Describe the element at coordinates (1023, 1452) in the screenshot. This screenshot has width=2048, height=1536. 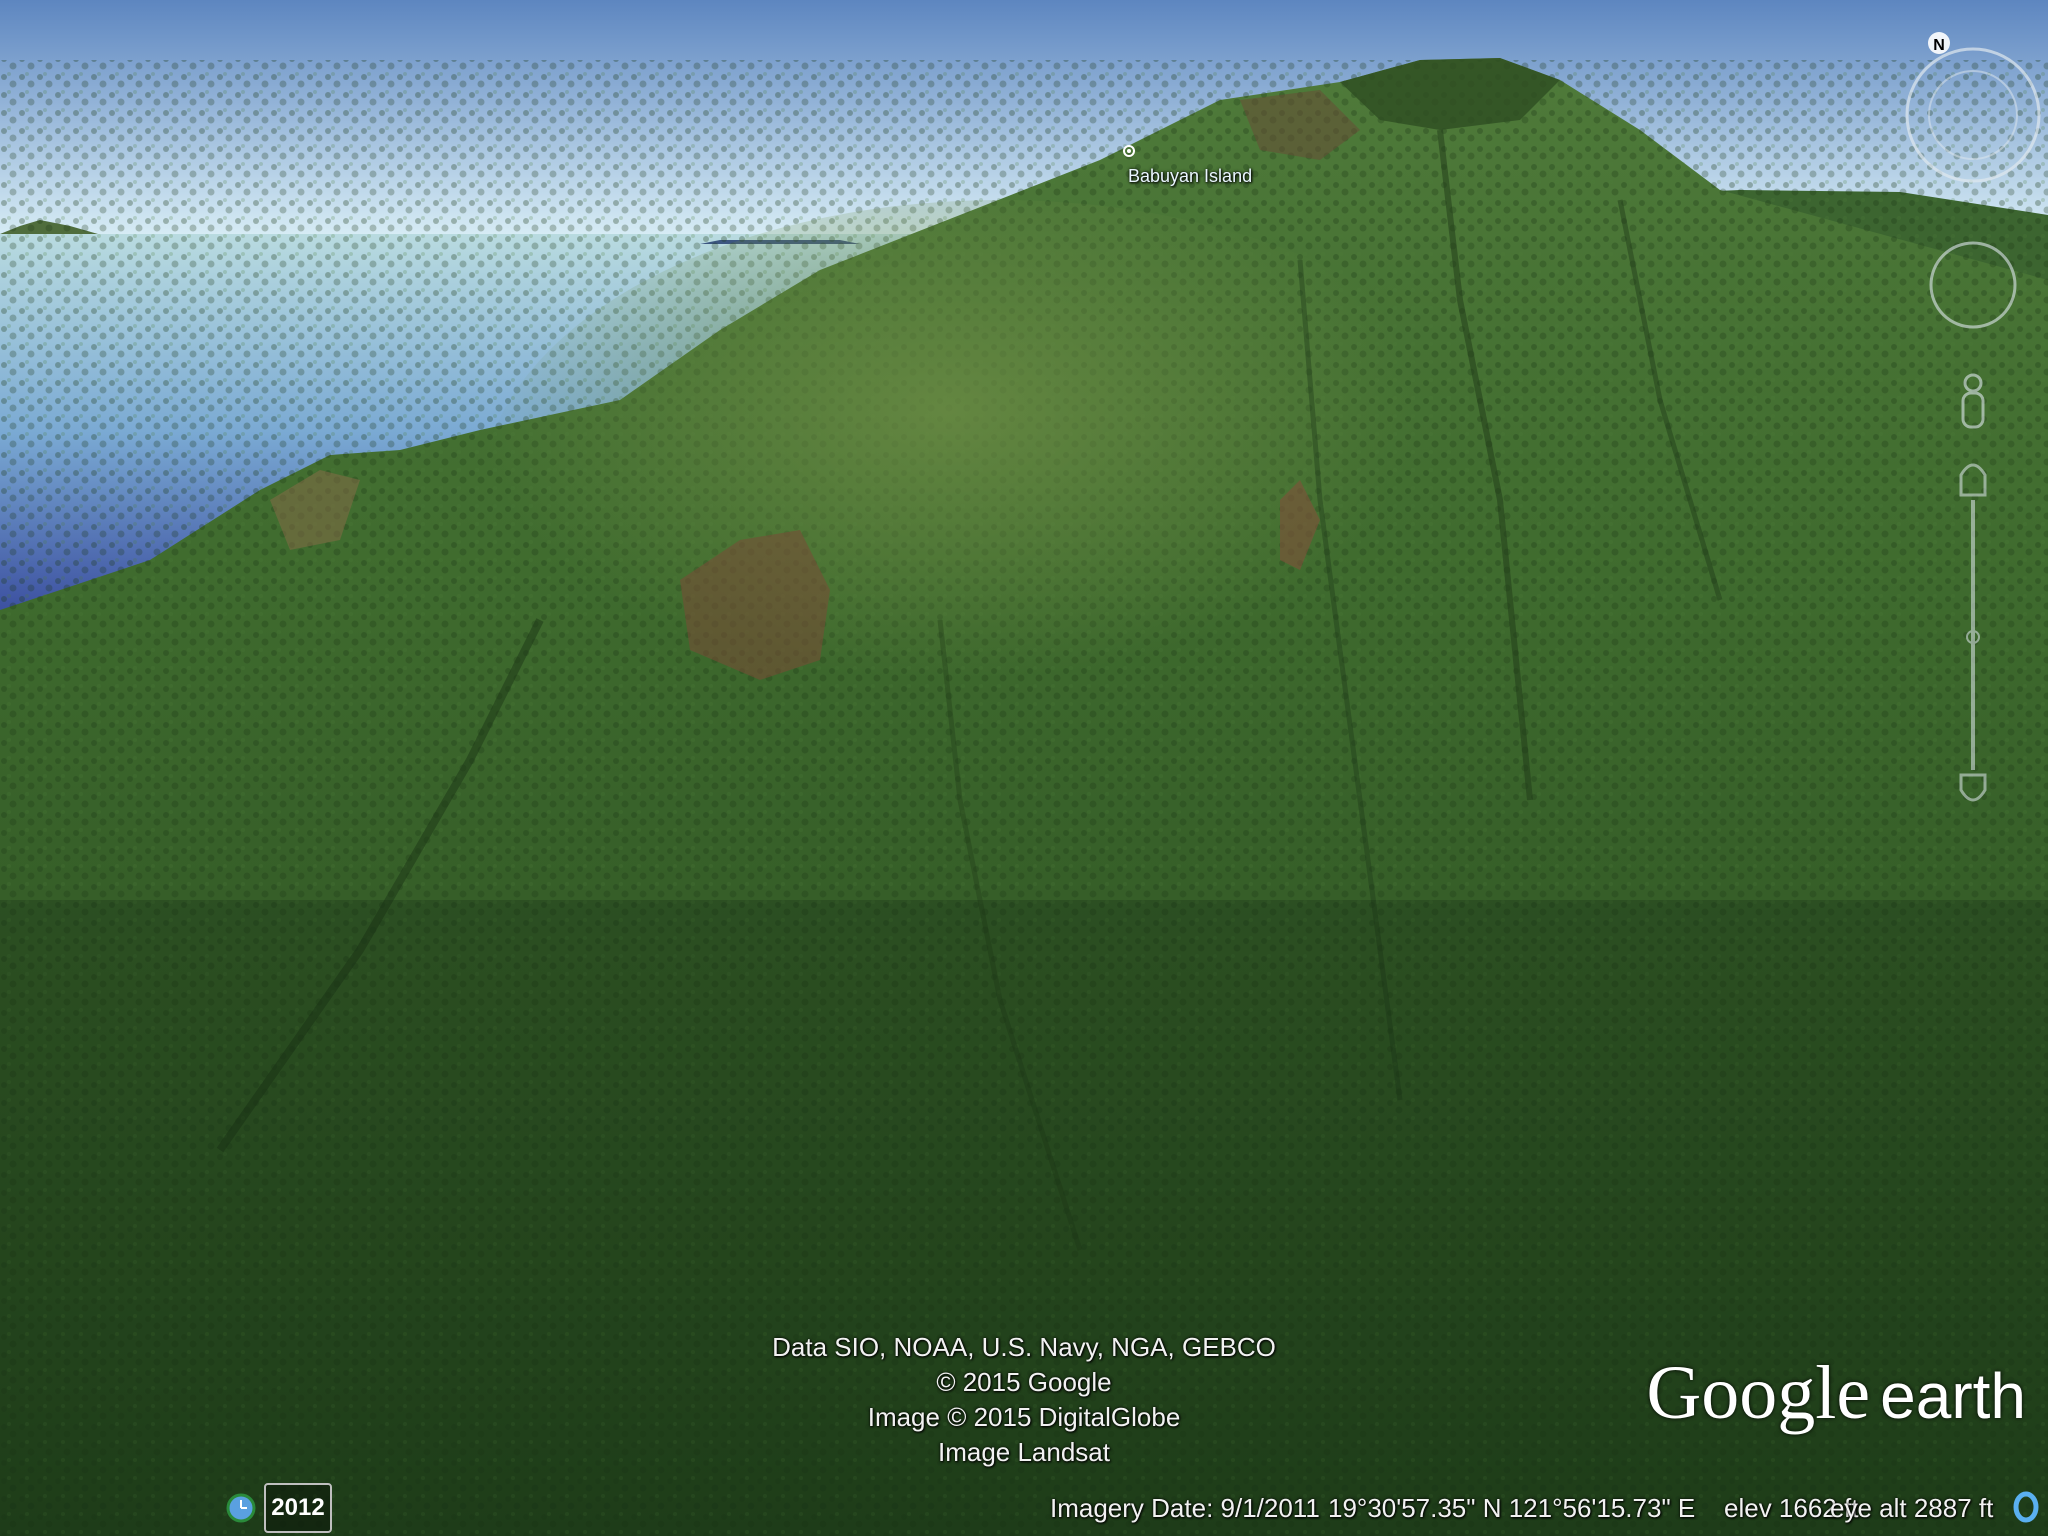
I see `attribution-line: Image Landsat` at that location.